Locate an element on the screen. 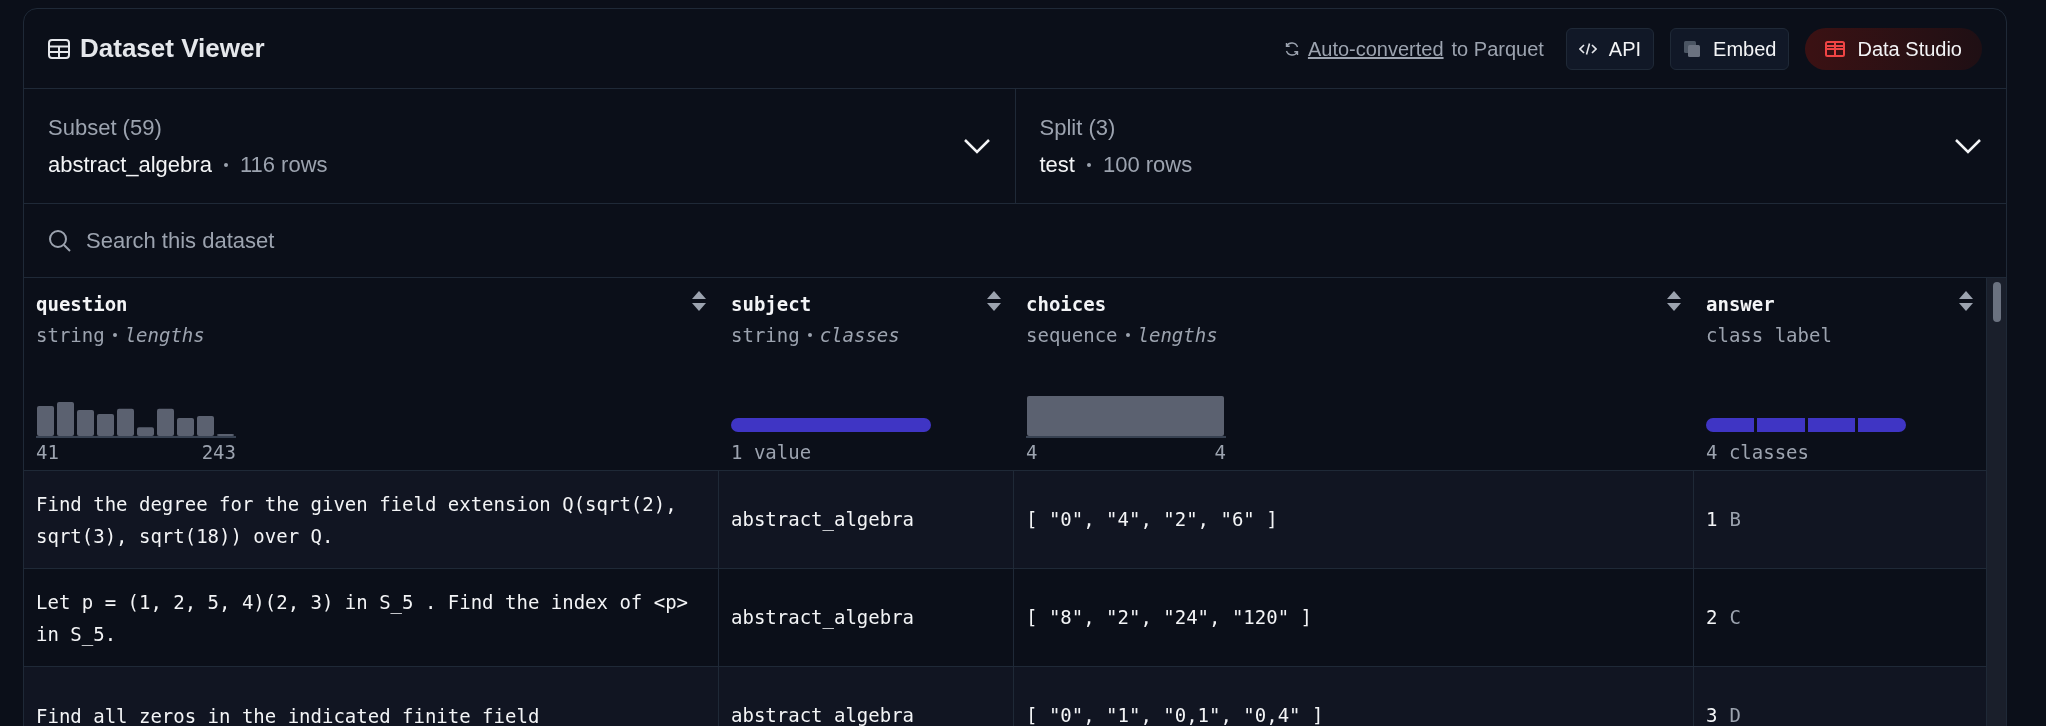 Image resolution: width=2046 pixels, height=726 pixels. column-name: subject is located at coordinates (771, 304).